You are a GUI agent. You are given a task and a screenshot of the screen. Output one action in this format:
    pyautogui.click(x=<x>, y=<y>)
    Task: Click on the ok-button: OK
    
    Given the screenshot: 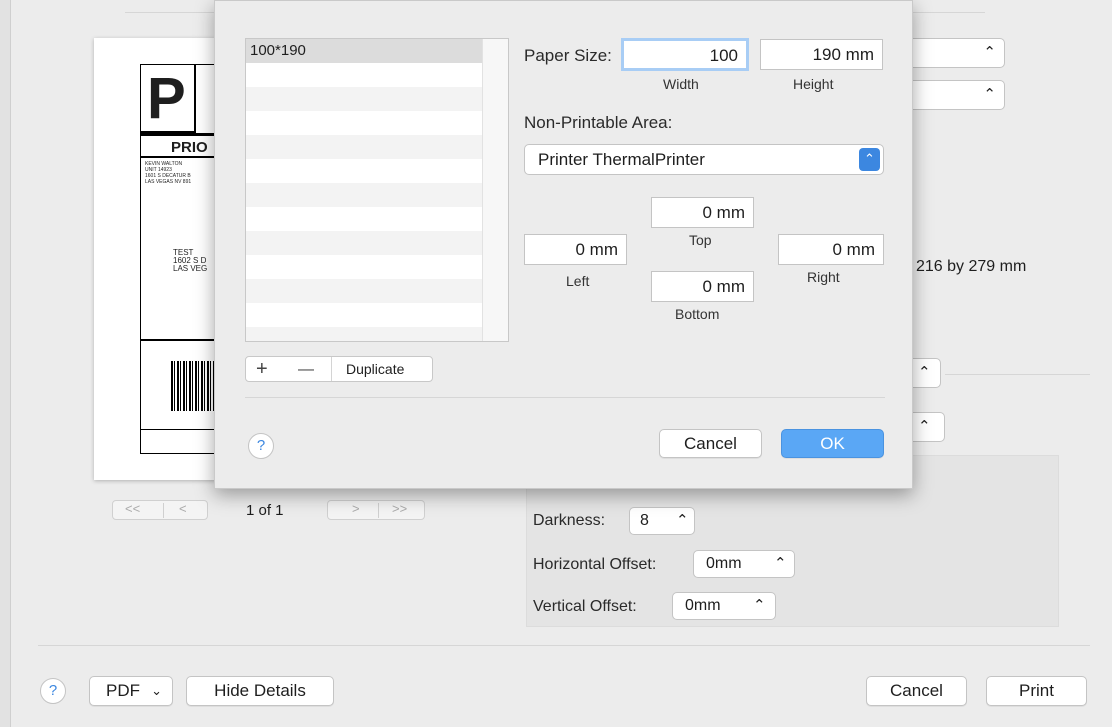 What is the action you would take?
    pyautogui.click(x=832, y=443)
    